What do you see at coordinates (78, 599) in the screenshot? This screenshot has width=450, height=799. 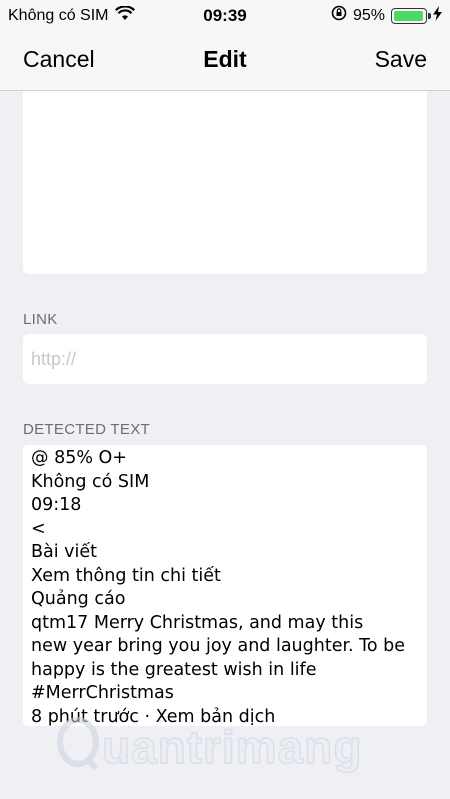 I see `detected-text-line: Quảng cáo` at bounding box center [78, 599].